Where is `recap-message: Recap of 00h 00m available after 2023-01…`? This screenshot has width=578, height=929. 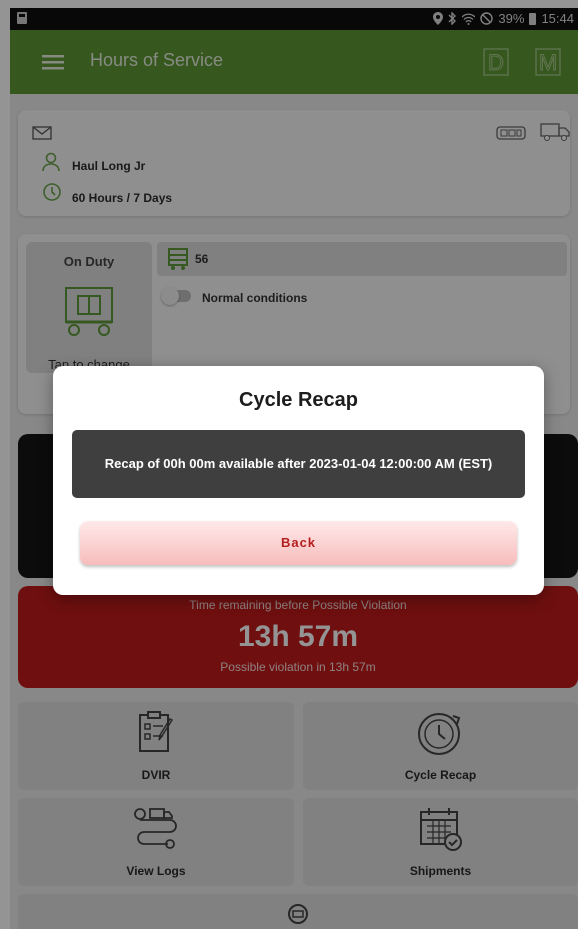 recap-message: Recap of 00h 00m available after 2023-01… is located at coordinates (298, 464).